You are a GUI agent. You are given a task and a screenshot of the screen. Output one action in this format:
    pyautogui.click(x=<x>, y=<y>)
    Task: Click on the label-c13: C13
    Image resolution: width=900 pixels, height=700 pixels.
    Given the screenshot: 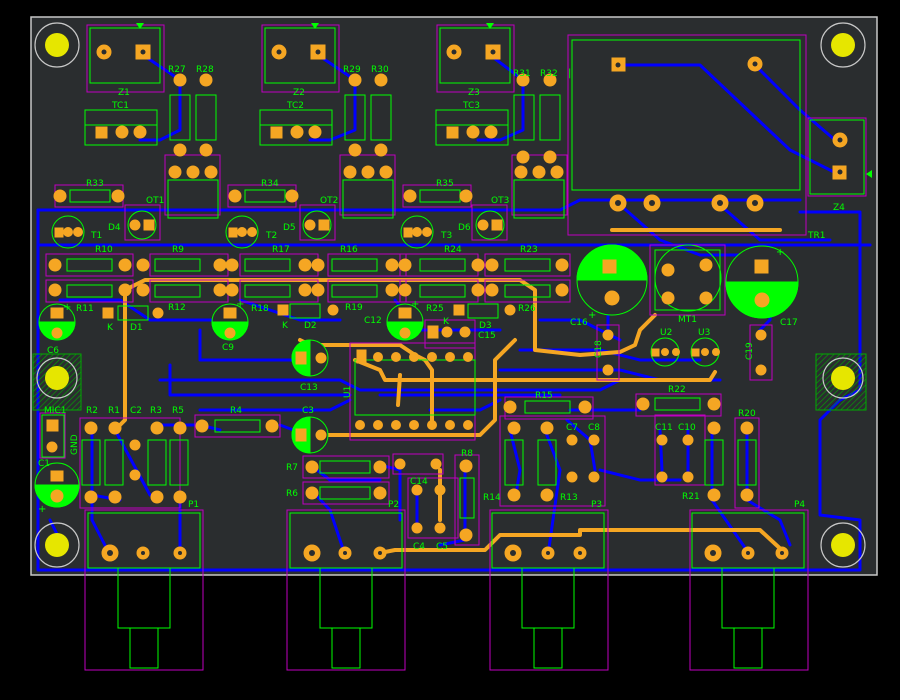 What is the action you would take?
    pyautogui.click(x=309, y=388)
    